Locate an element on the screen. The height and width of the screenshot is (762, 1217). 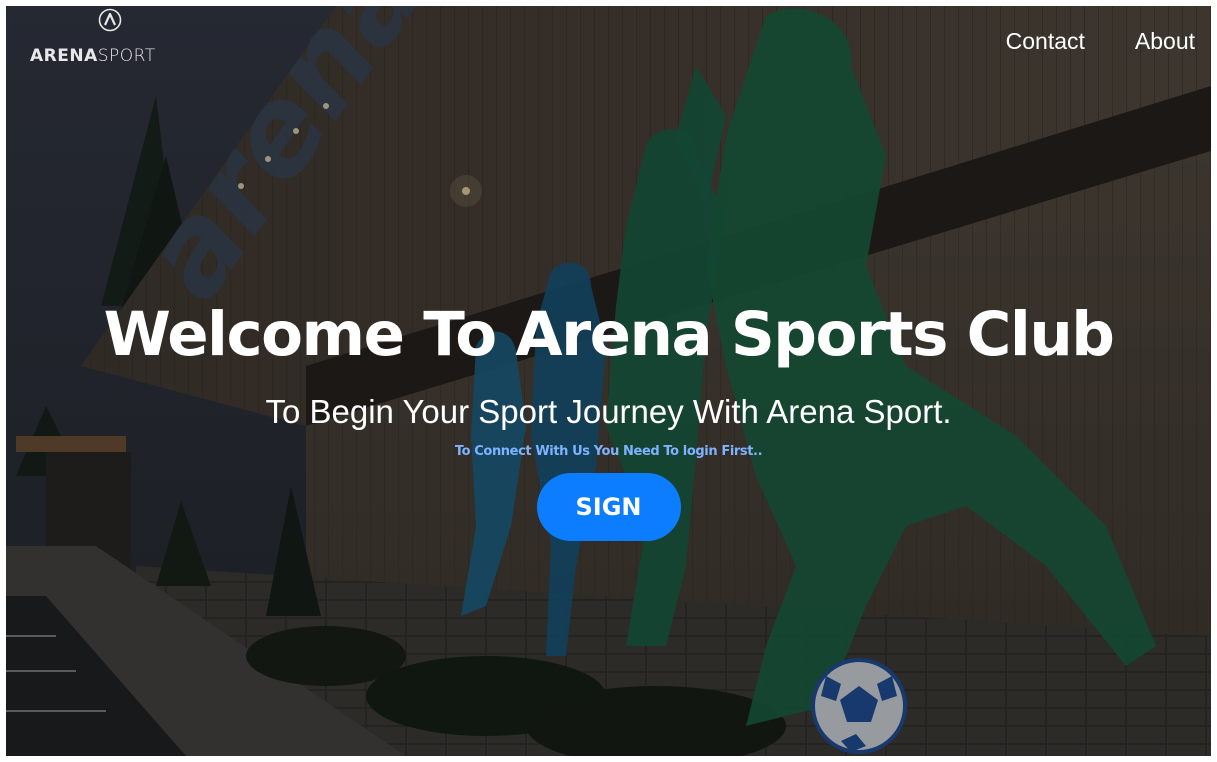
nav-about-link: About is located at coordinates (1165, 41).